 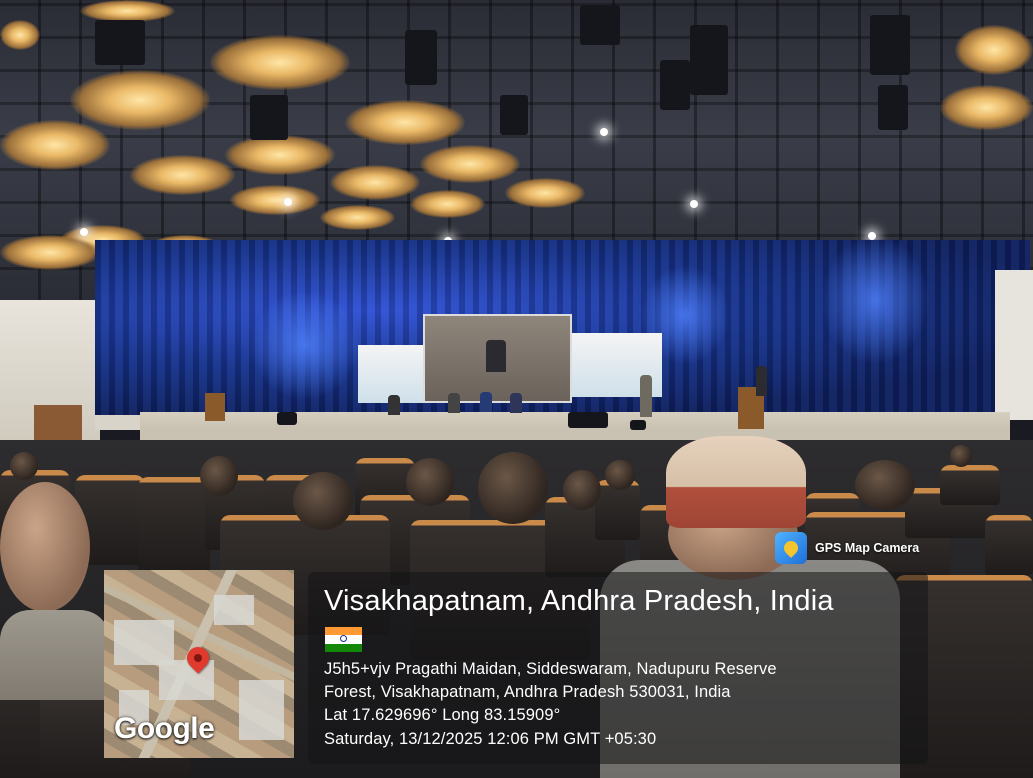 I want to click on google-logo: Google, so click(x=164, y=728).